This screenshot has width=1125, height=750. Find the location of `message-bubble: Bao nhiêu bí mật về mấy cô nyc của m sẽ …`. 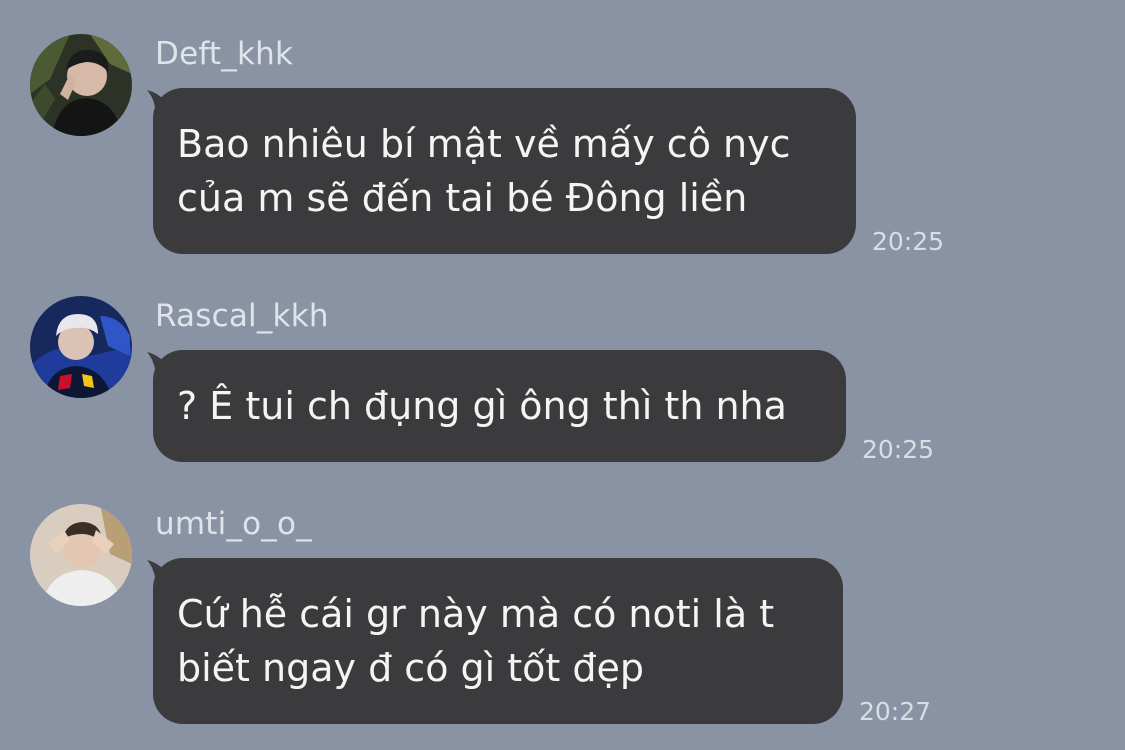

message-bubble: Bao nhiêu bí mật về mấy cô nyc của m sẽ … is located at coordinates (504, 171).